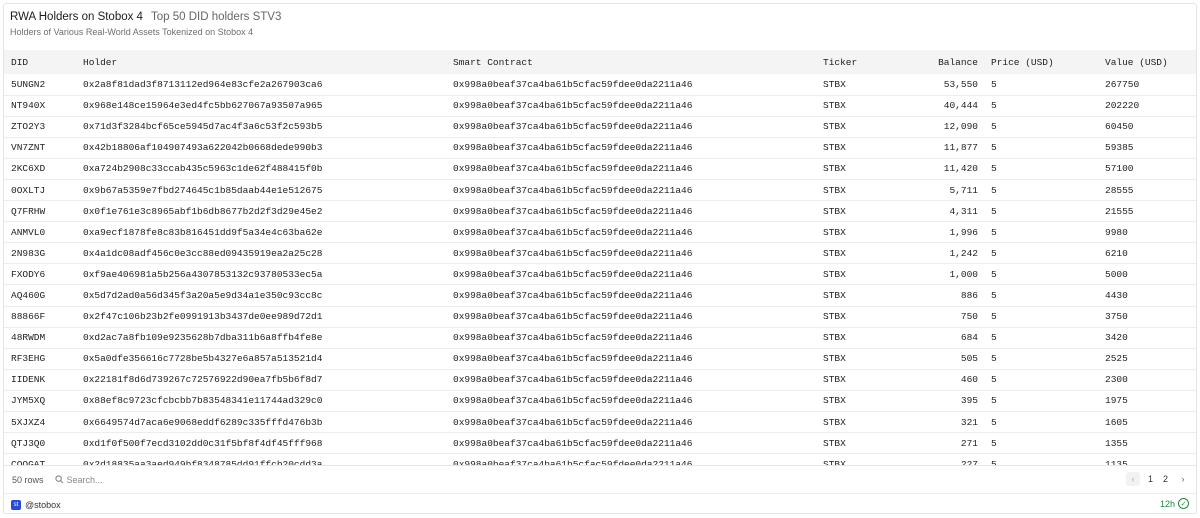  Describe the element at coordinates (40, 295) in the screenshot. I see `cell-did: AQ460G` at that location.